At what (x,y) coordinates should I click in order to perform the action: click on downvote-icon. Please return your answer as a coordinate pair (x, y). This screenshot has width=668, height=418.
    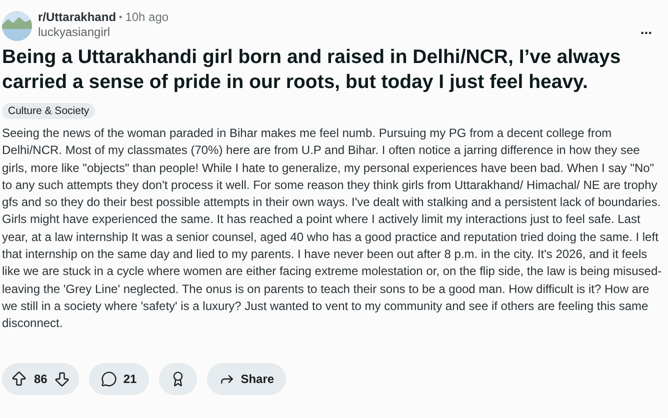
    Looking at the image, I should click on (62, 379).